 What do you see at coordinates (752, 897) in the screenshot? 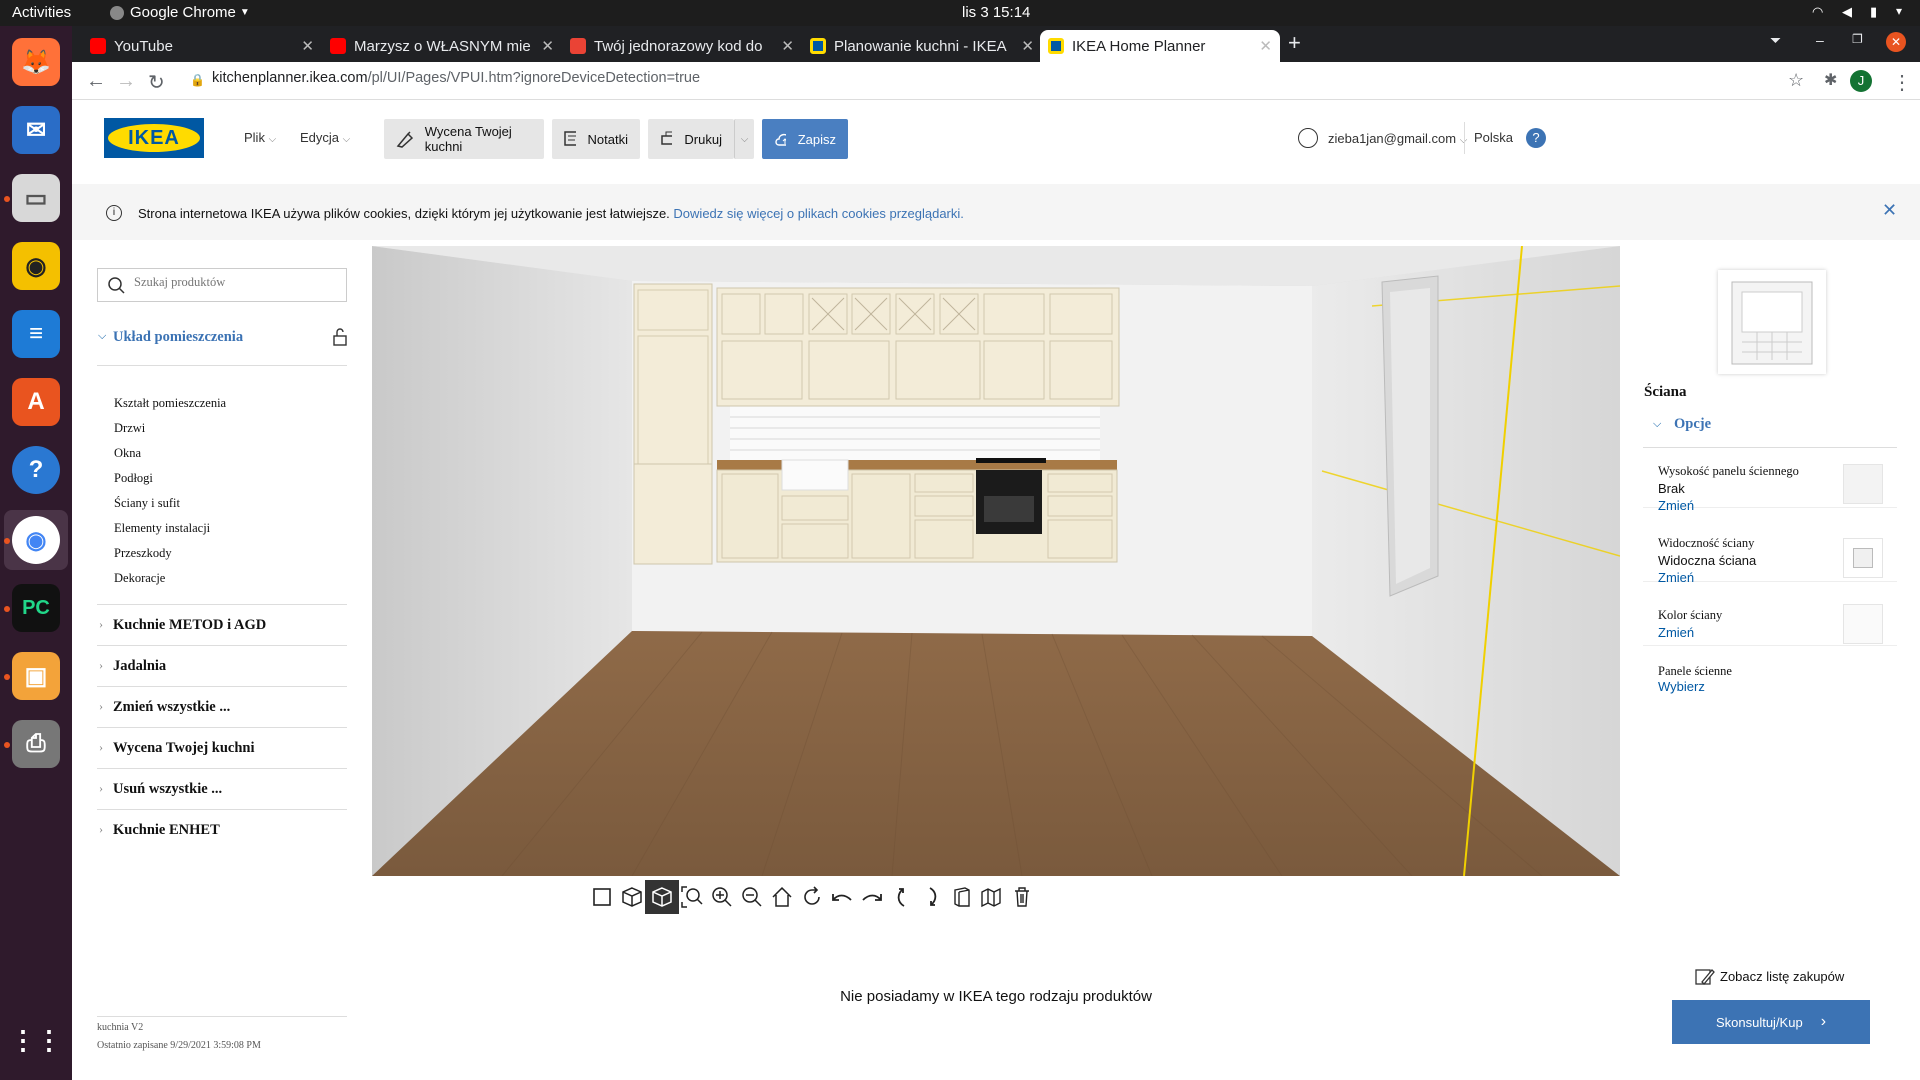
I see `zoom-out-icon` at bounding box center [752, 897].